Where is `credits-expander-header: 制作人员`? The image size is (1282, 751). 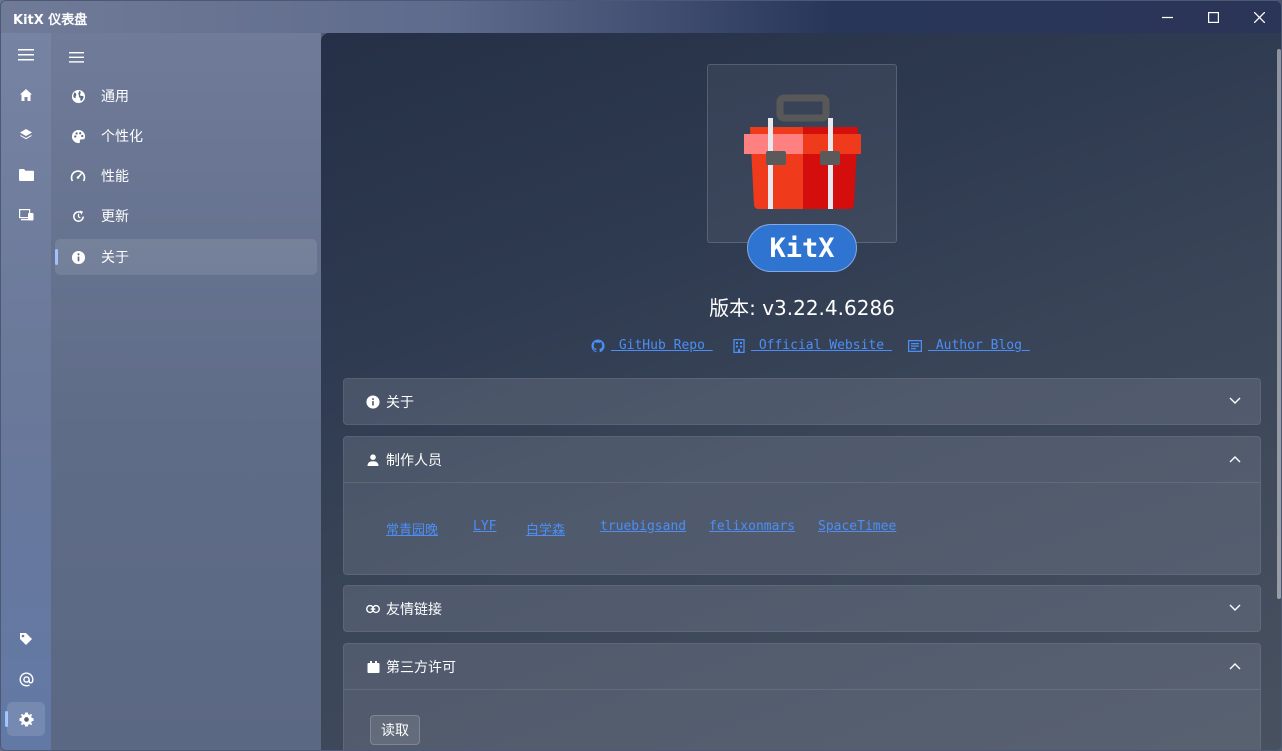
credits-expander-header: 制作人员 is located at coordinates (802, 459).